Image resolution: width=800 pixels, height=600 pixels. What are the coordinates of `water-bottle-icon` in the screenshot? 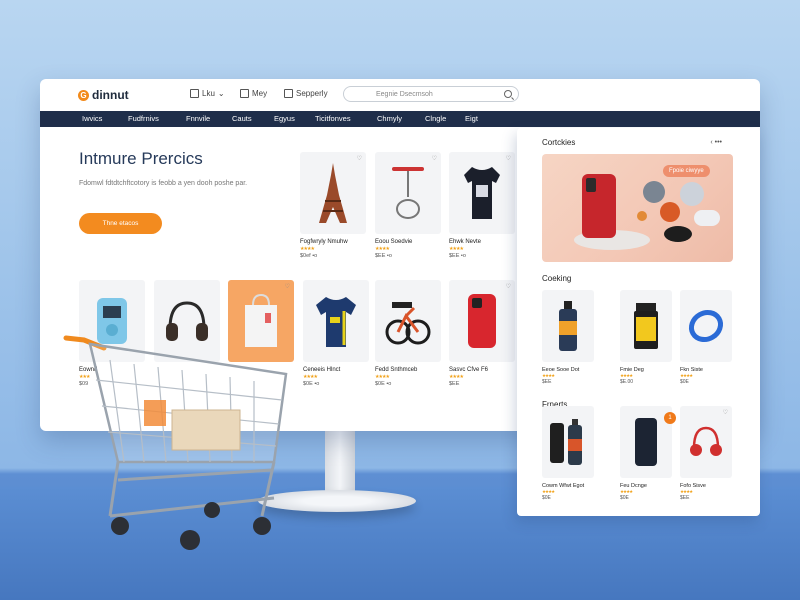 It's located at (568, 326).